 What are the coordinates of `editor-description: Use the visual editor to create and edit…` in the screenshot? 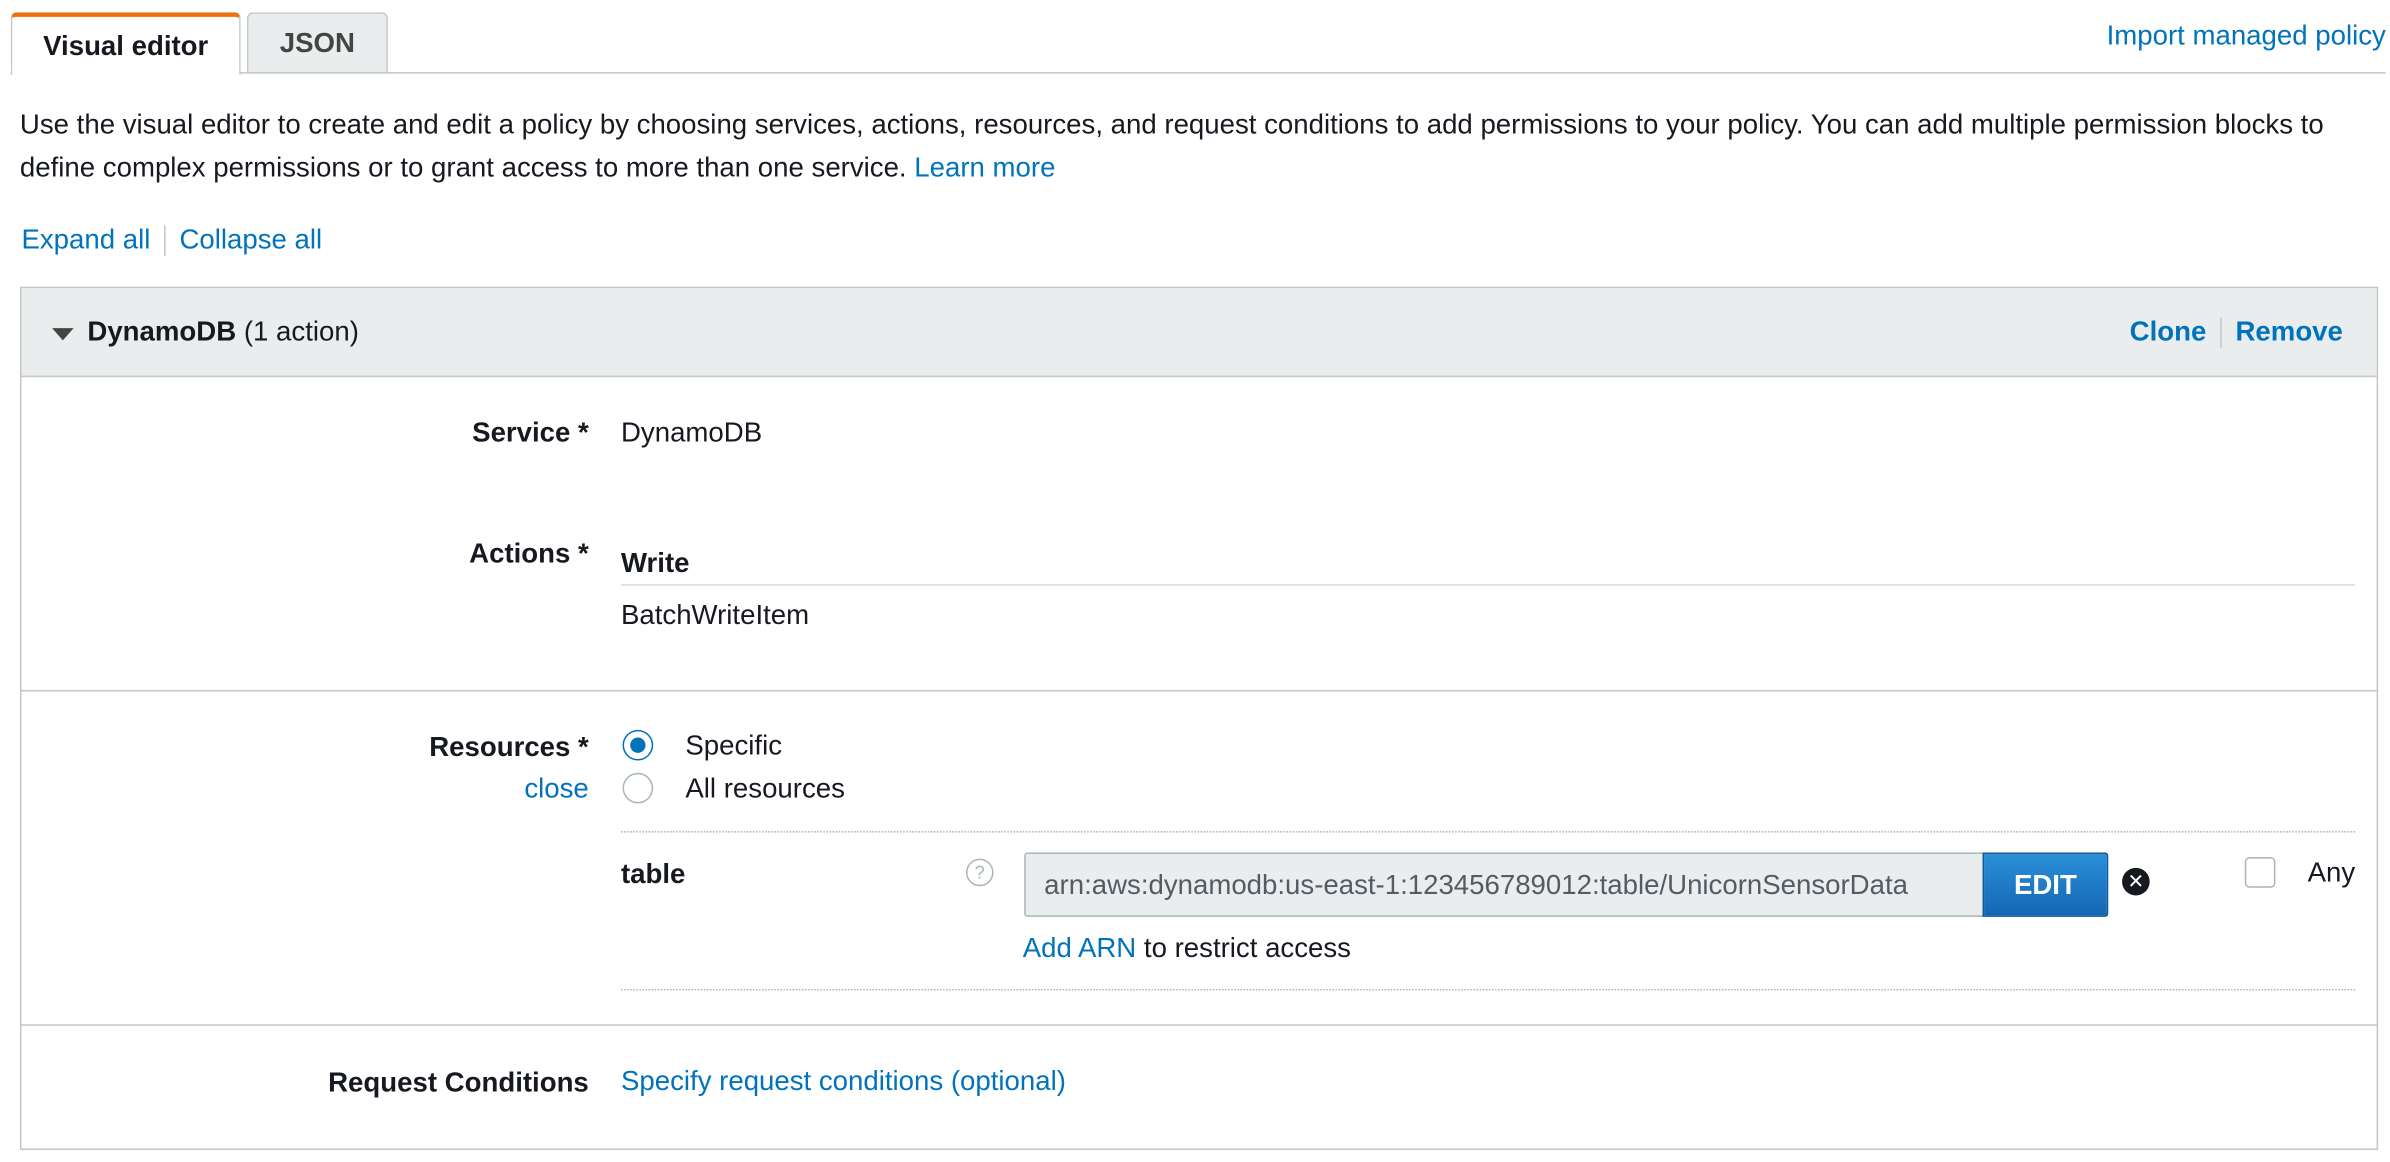 It's located at (1200, 146).